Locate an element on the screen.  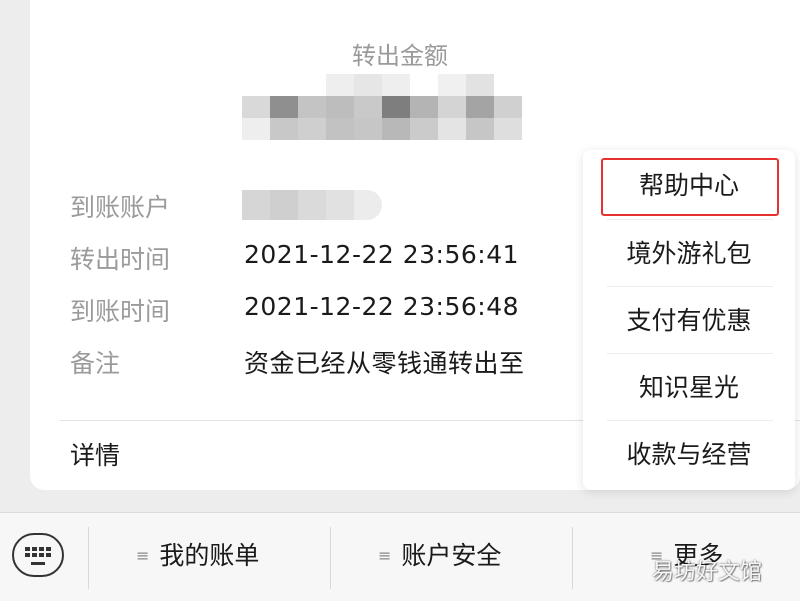
tab-my-bills: ≡ 我的账单 is located at coordinates (197, 557).